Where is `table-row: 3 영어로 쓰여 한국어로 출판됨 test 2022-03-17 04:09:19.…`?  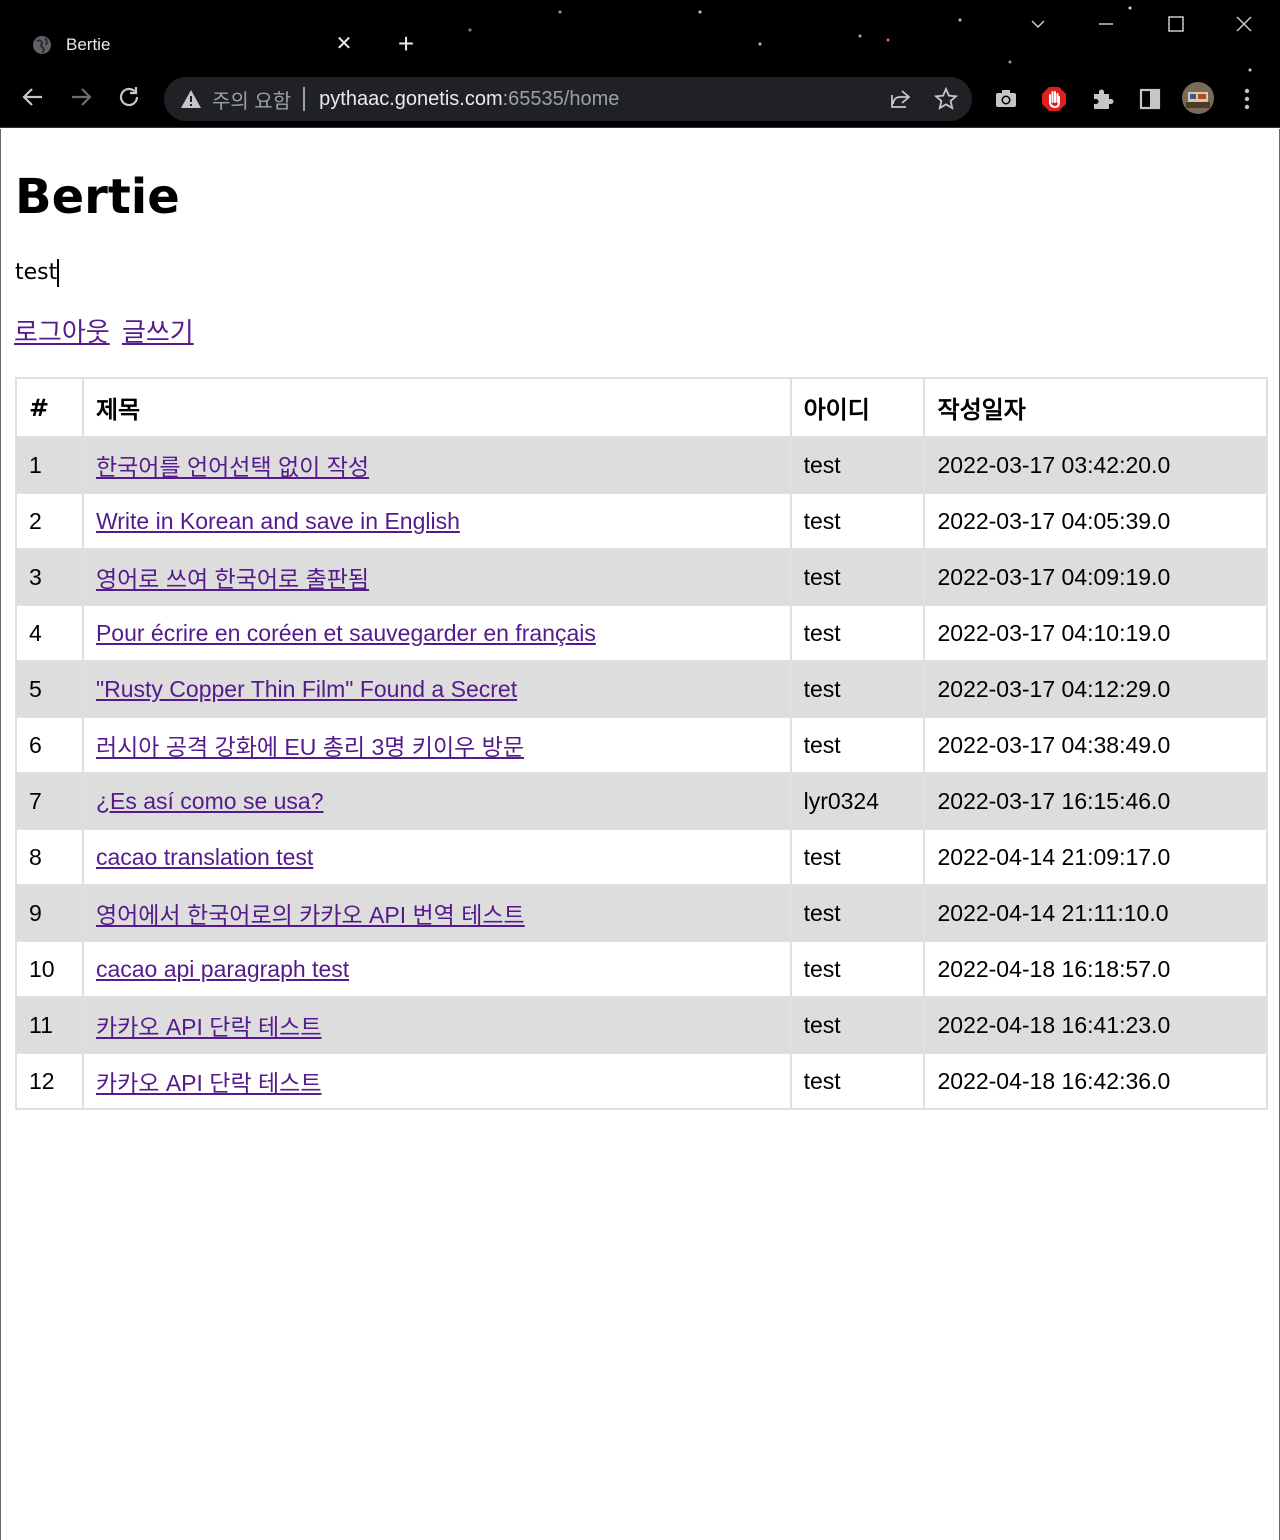
table-row: 3 영어로 쓰여 한국어로 출판됨 test 2022-03-17 04:09:19.… is located at coordinates (641, 577).